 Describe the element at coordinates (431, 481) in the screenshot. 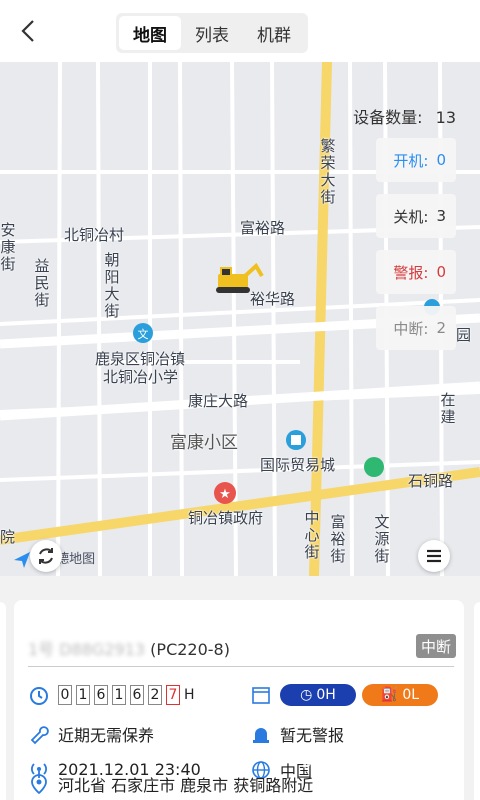

I see `map-label: 石铜路` at that location.